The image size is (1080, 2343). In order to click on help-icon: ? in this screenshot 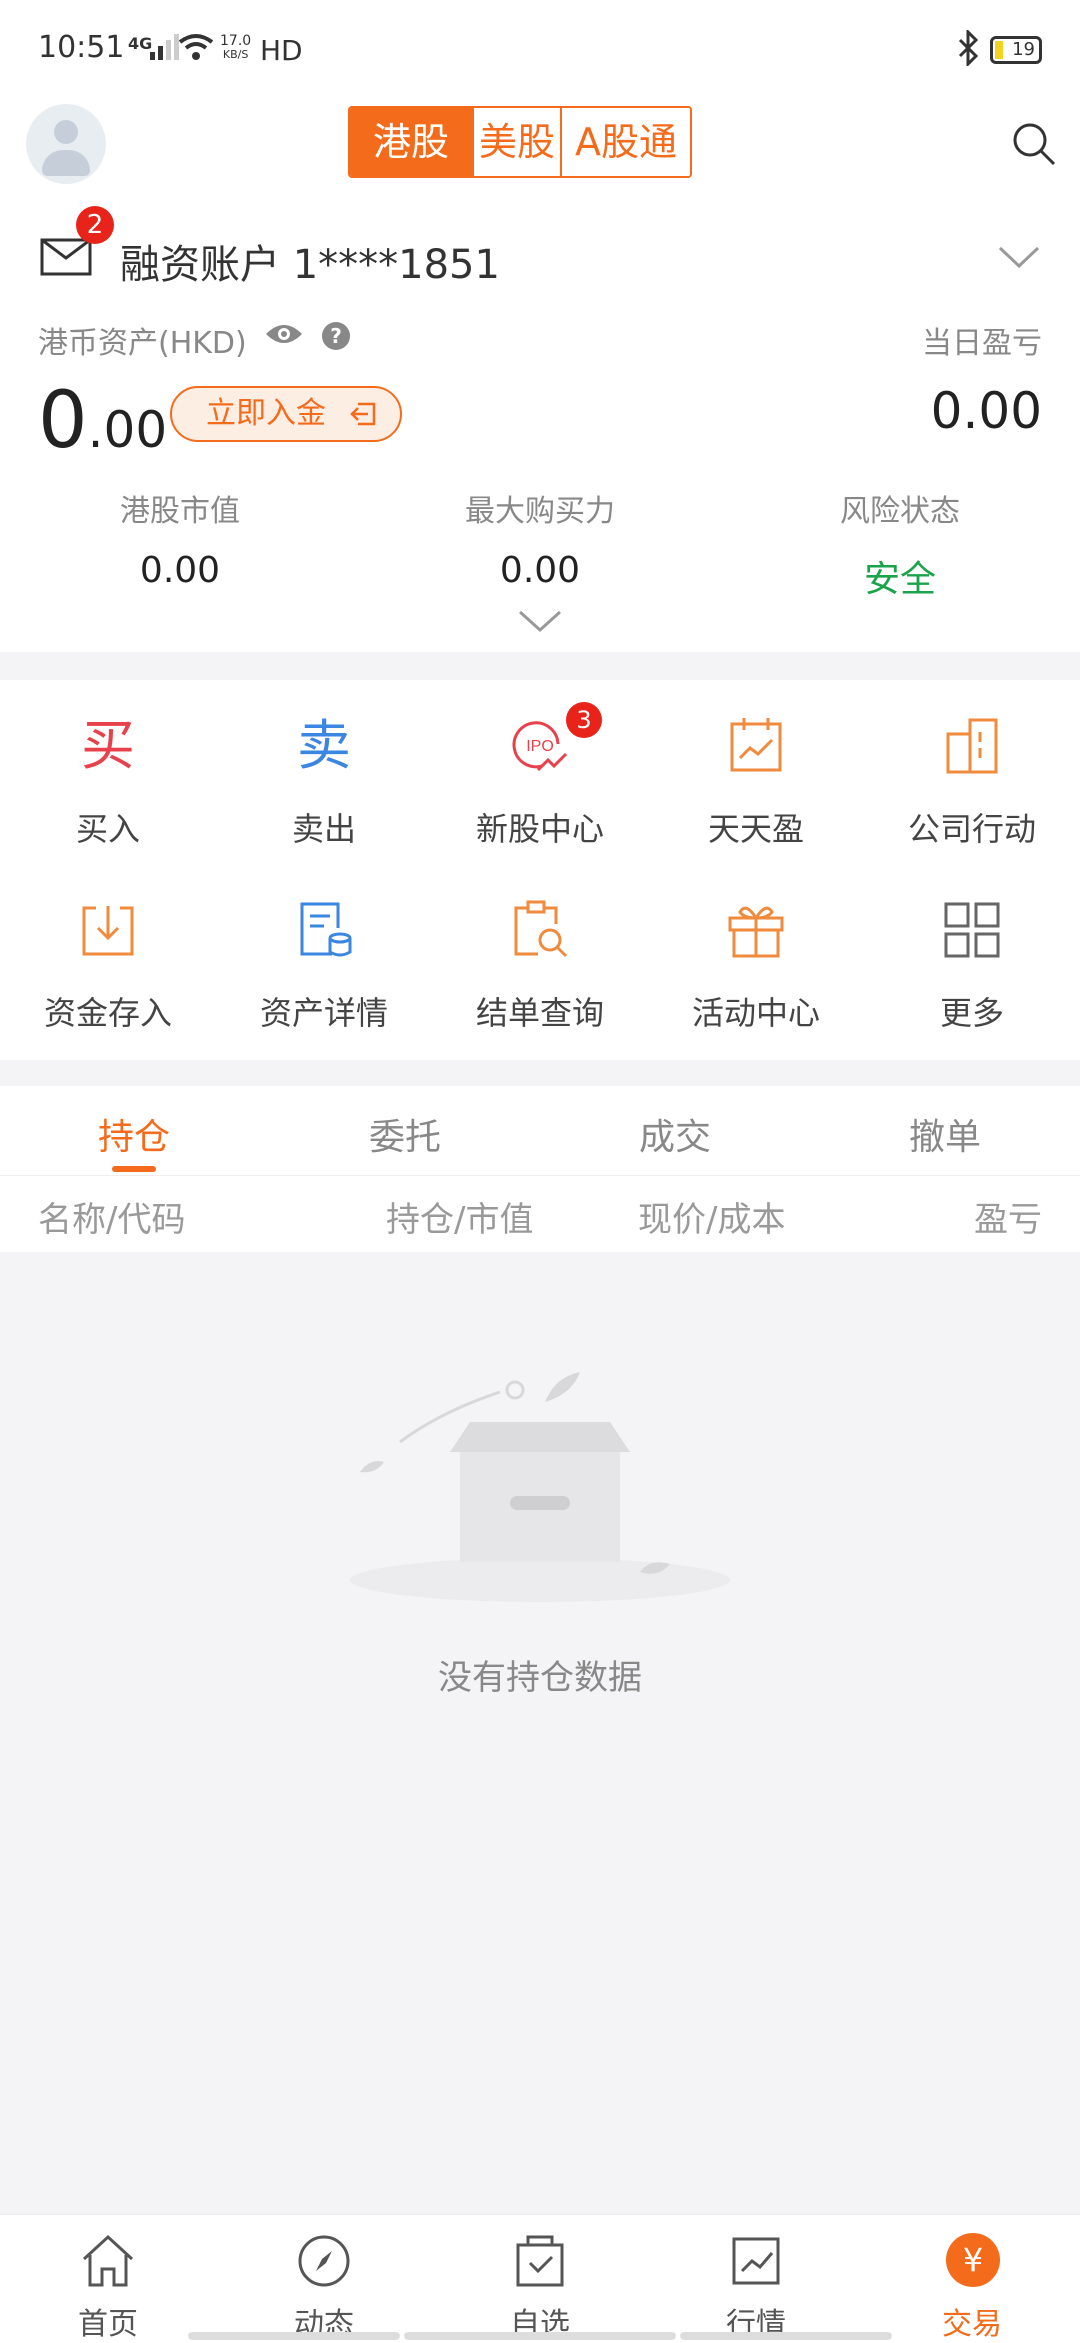, I will do `click(336, 336)`.